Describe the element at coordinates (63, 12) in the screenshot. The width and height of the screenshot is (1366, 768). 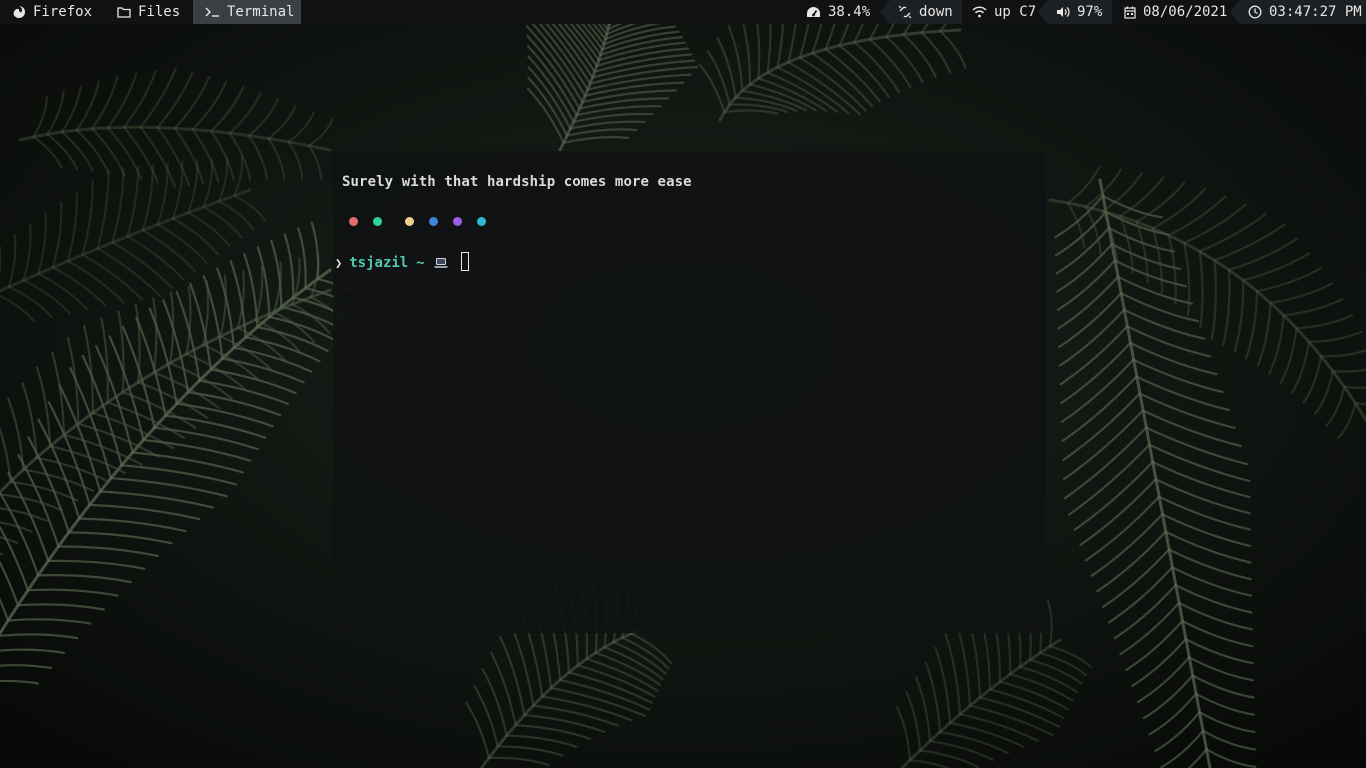
I see `workspace-label: Firefox` at that location.